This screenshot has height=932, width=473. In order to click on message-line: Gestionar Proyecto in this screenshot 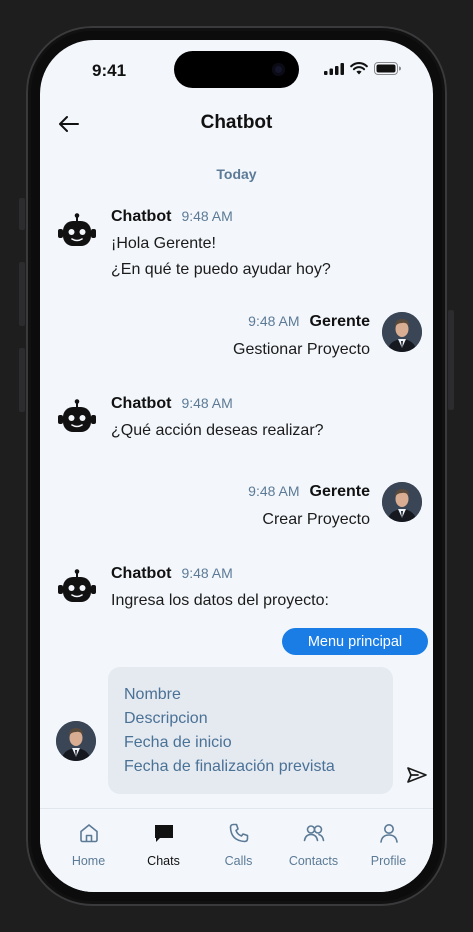, I will do `click(301, 349)`.